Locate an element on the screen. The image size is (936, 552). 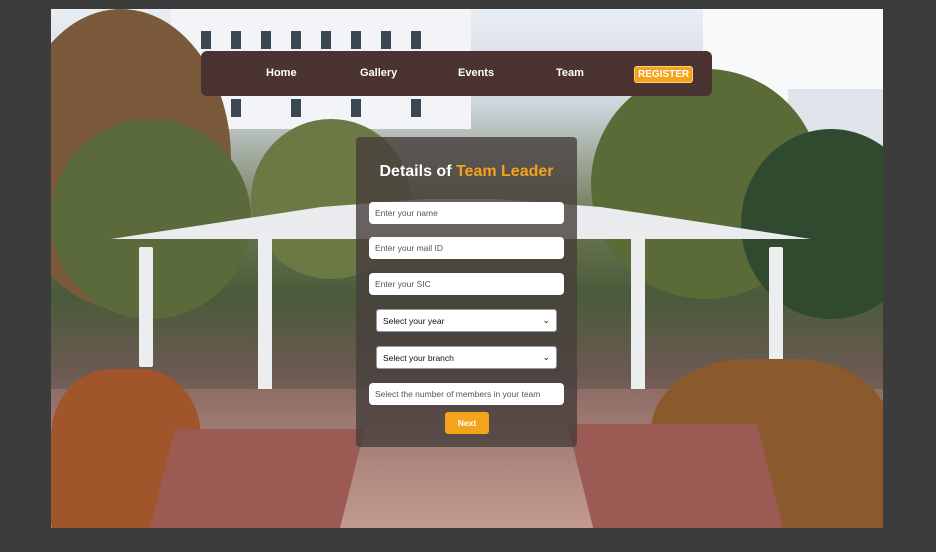
year-select-label: Select your year is located at coordinates (414, 320).